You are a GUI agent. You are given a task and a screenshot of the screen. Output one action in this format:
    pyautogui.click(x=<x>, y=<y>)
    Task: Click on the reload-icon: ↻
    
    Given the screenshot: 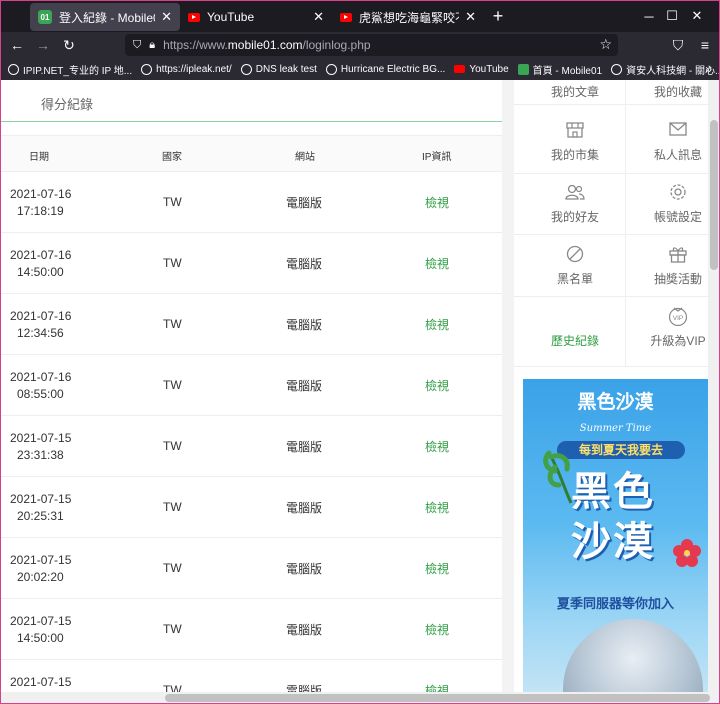 What is the action you would take?
    pyautogui.click(x=69, y=45)
    